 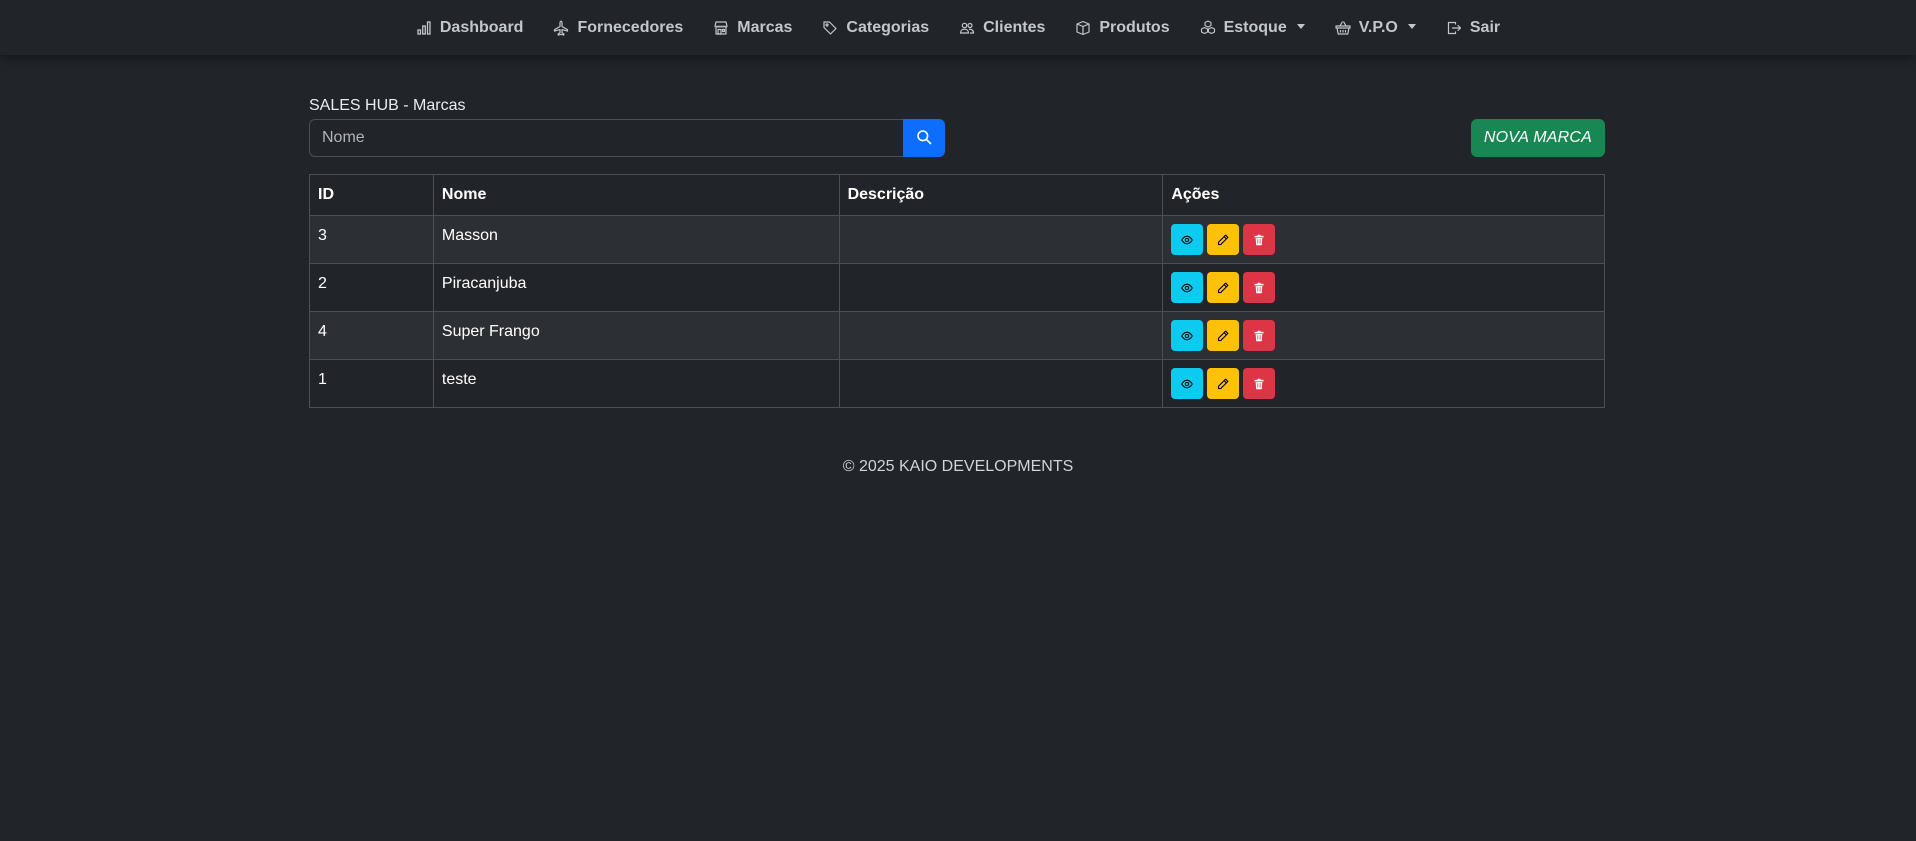 What do you see at coordinates (636, 335) in the screenshot?
I see `cell-nome: Super Frango` at bounding box center [636, 335].